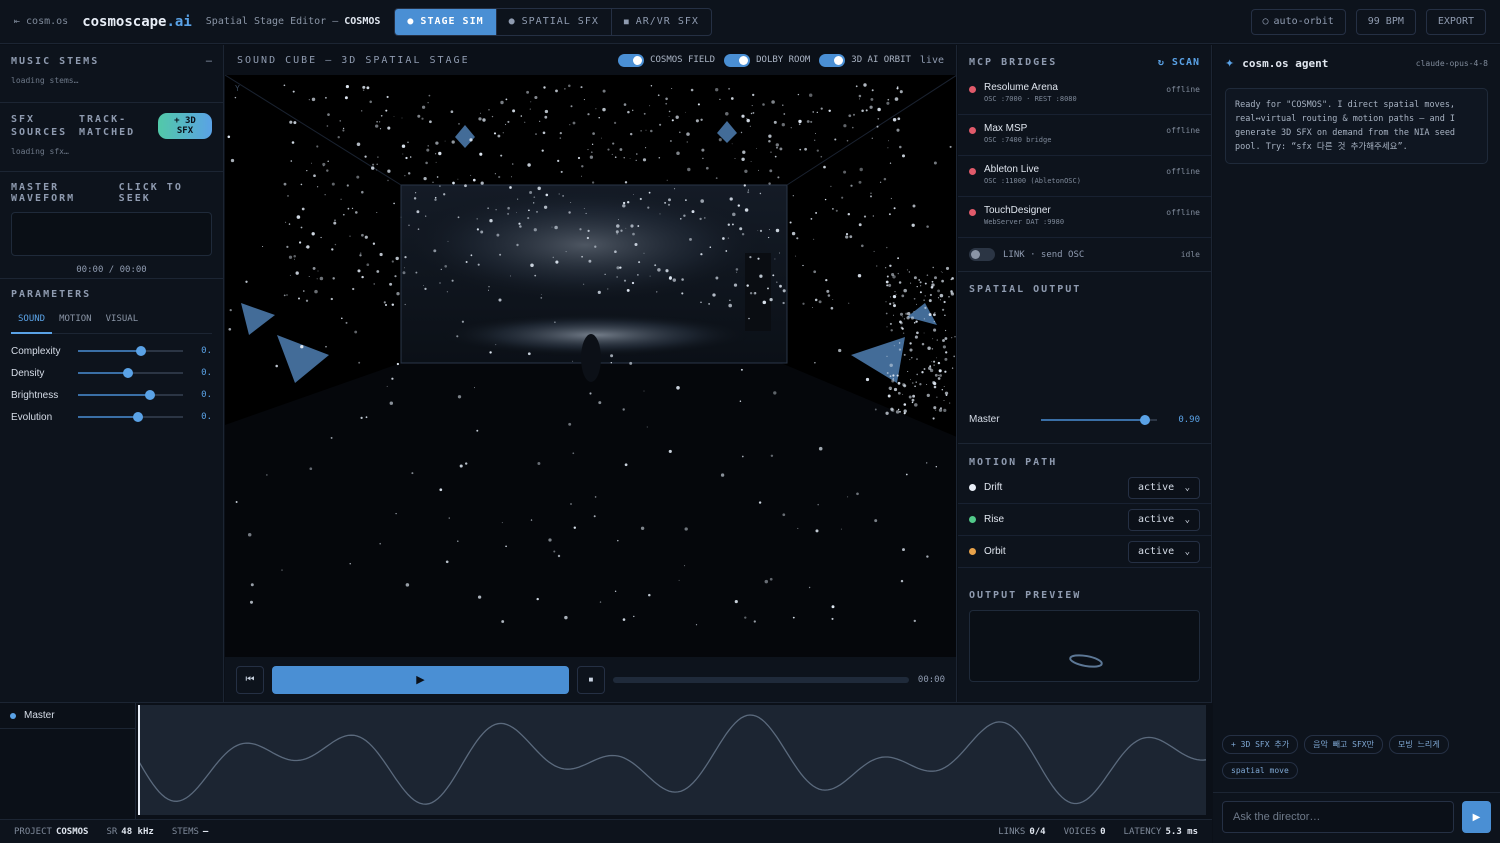 The image size is (1500, 843). What do you see at coordinates (1044, 254) in the screenshot?
I see `osc-link-label: LINK · send OSC` at bounding box center [1044, 254].